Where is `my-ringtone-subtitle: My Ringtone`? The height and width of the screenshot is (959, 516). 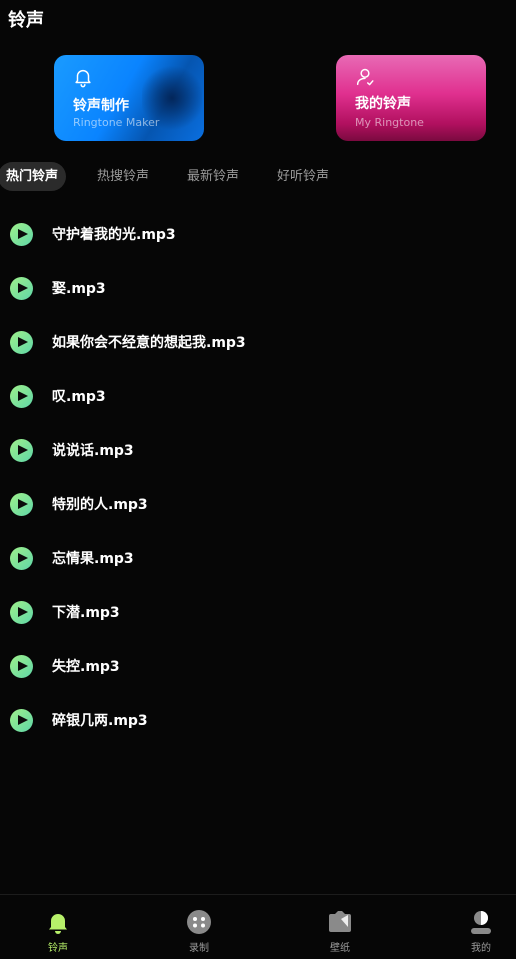 my-ringtone-subtitle: My Ringtone is located at coordinates (389, 122).